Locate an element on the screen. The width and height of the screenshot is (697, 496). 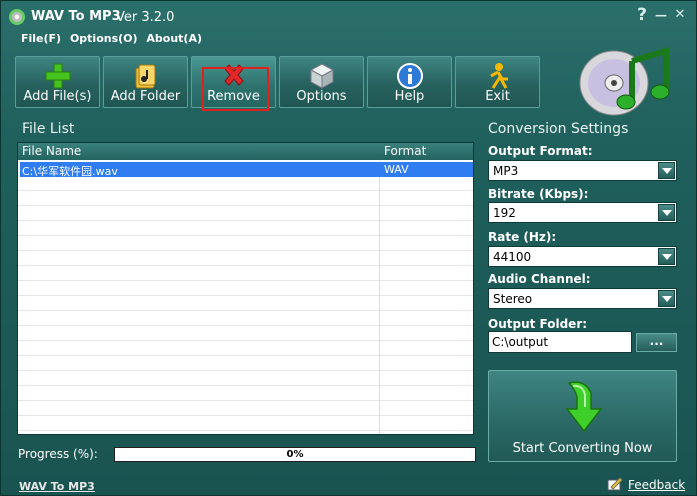
exit-button: Exit is located at coordinates (497, 82).